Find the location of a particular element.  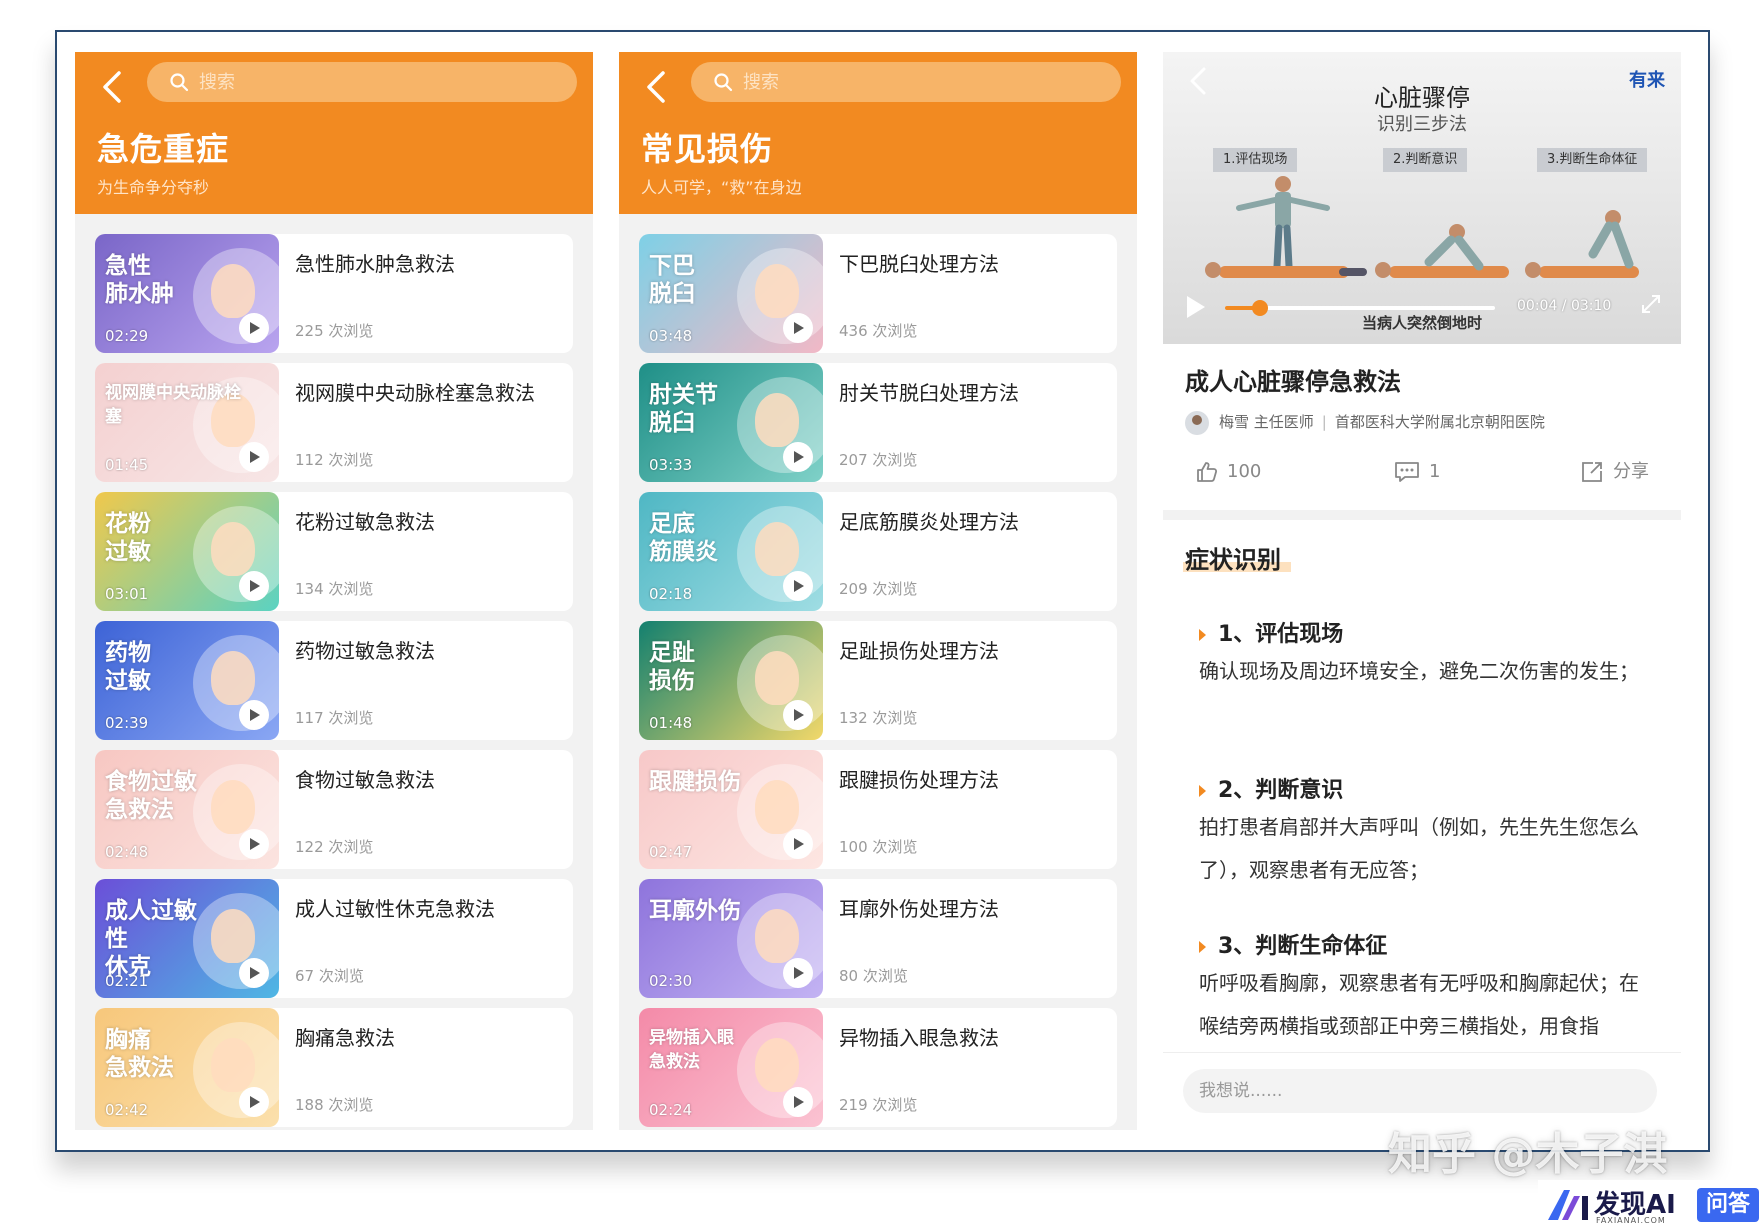

step-body: 拍打患者肩部并大声呼叫（例如，先生先生您怎么了），观察患者有无应答； is located at coordinates (1419, 848).